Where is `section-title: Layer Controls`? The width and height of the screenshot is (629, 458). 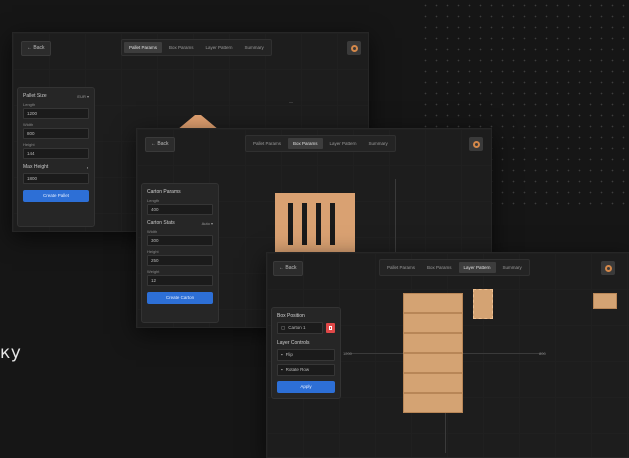 section-title: Layer Controls is located at coordinates (293, 343).